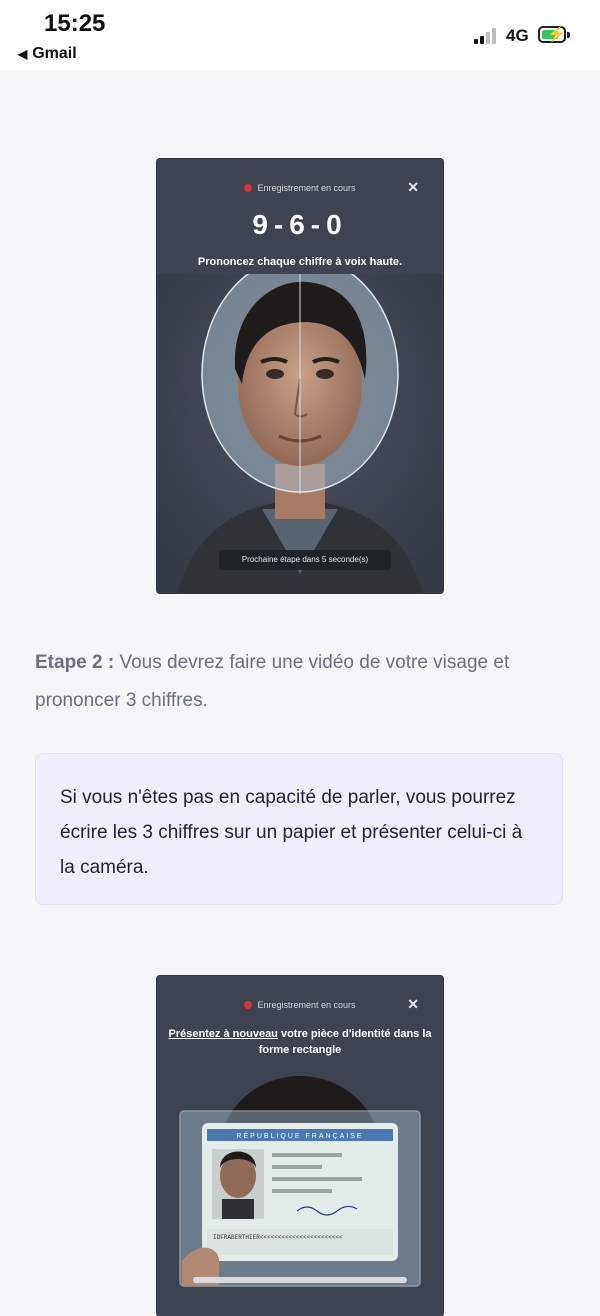  Describe the element at coordinates (23, 54) in the screenshot. I see `back-arrow-icon: ◀` at that location.